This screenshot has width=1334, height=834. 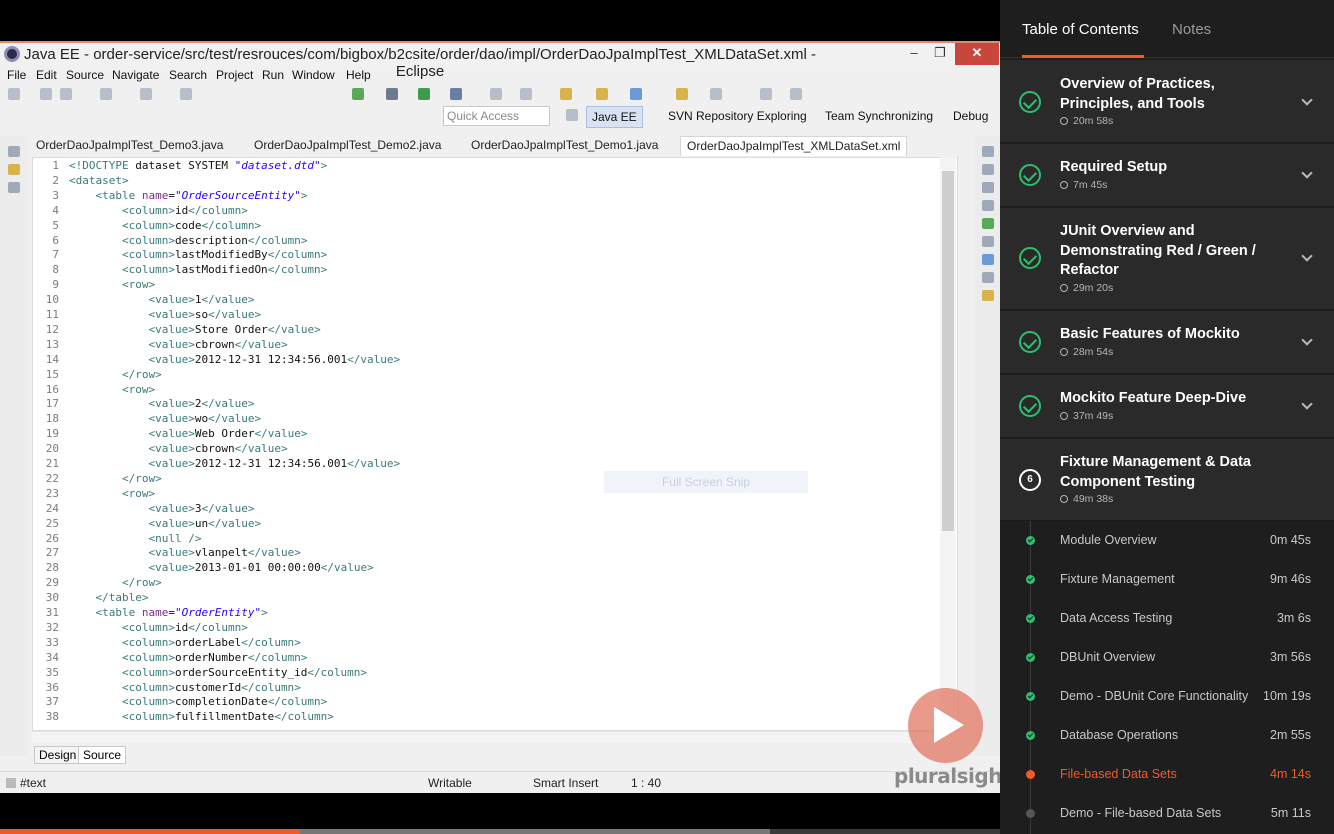 What do you see at coordinates (987, 446) in the screenshot?
I see `right-trim` at bounding box center [987, 446].